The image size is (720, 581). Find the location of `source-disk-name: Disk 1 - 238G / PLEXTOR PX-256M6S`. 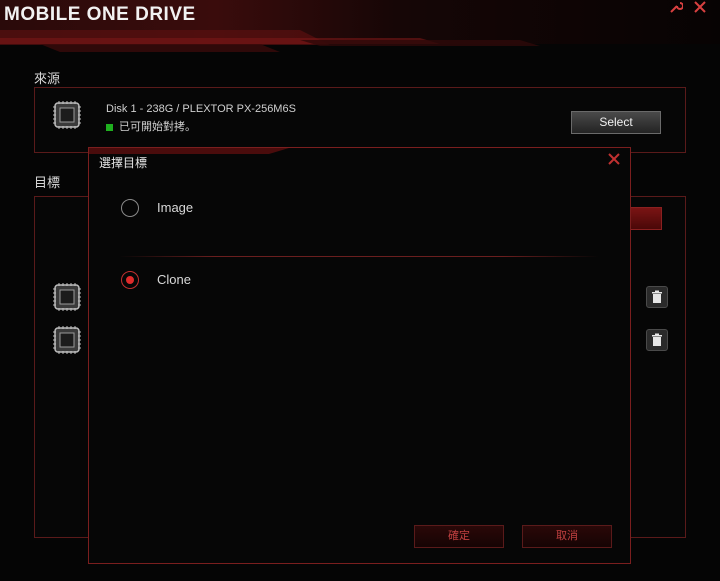

source-disk-name: Disk 1 - 238G / PLEXTOR PX-256M6S is located at coordinates (201, 109).